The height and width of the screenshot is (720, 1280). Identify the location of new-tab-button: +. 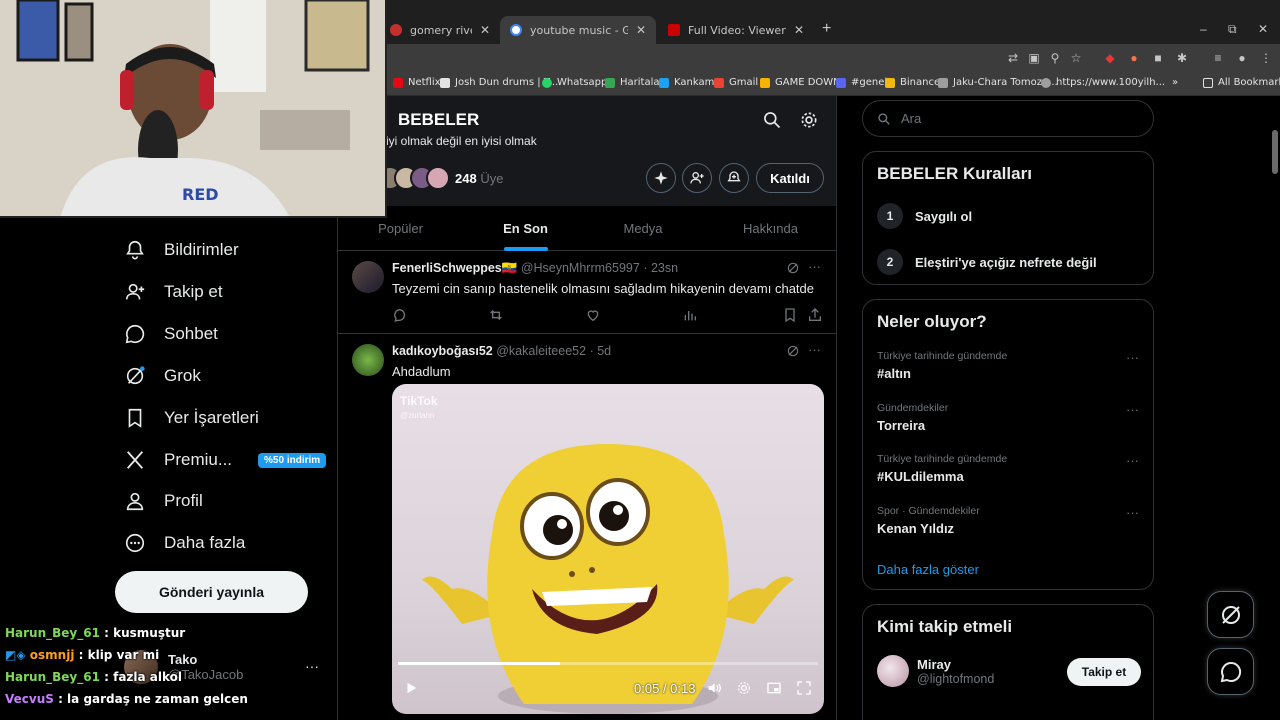
(826, 29).